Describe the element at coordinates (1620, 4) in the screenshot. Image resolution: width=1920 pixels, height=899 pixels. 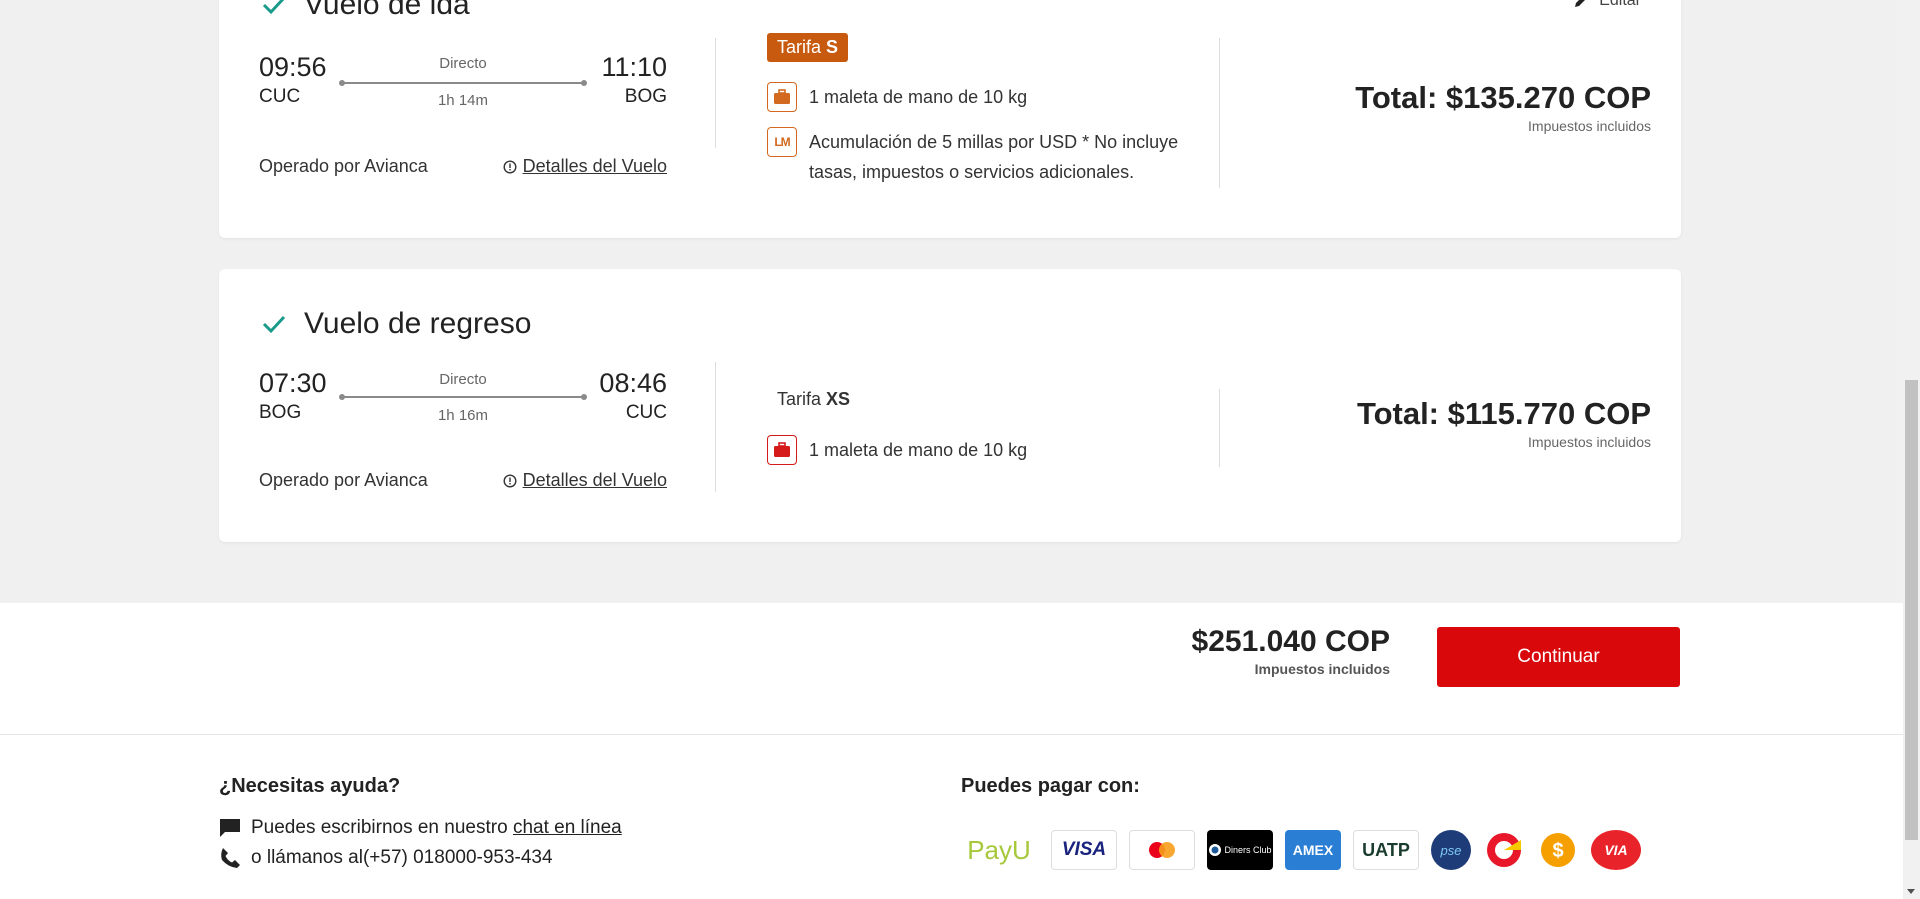
I see `edit-label: Editar` at that location.